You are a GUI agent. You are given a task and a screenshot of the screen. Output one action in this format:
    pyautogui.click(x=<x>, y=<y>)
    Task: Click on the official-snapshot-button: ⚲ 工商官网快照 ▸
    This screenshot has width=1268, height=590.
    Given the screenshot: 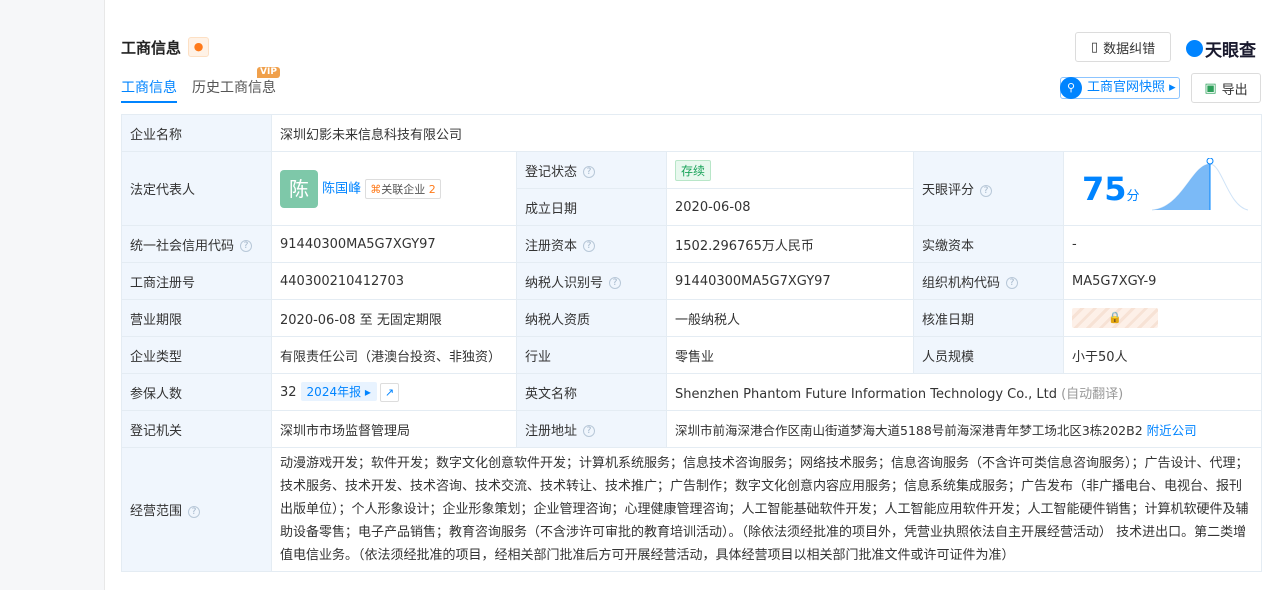 What is the action you would take?
    pyautogui.click(x=1120, y=88)
    